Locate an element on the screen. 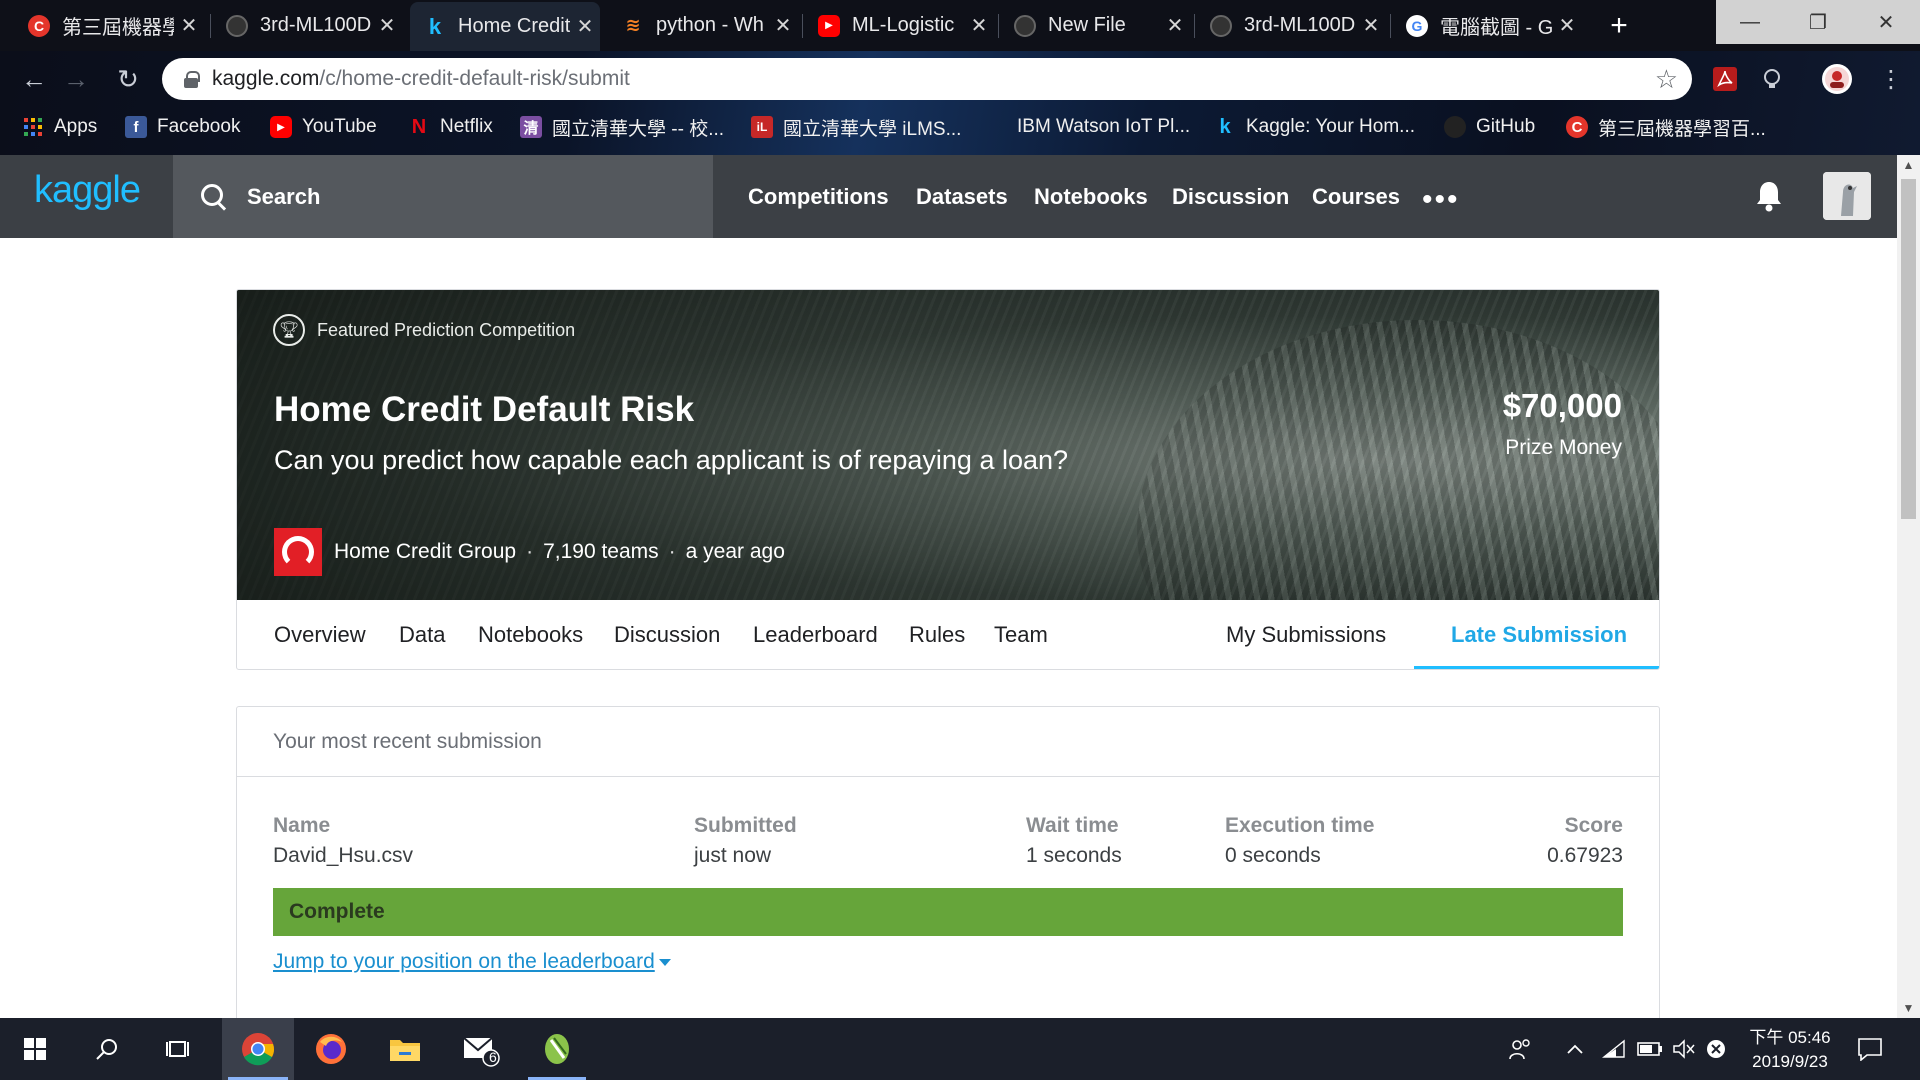 The height and width of the screenshot is (1080, 1920). window-minimize-button: — is located at coordinates (1750, 22).